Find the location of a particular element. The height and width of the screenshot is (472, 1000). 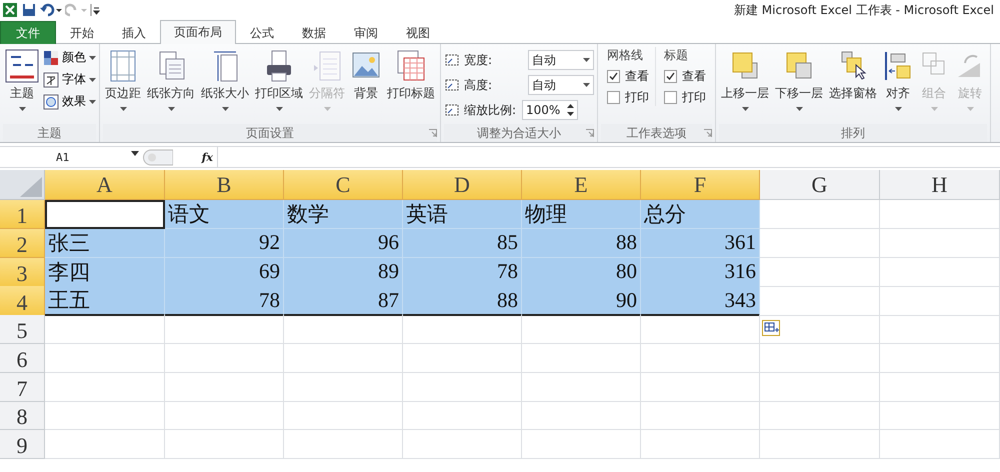

excel-icon is located at coordinates (10, 10).